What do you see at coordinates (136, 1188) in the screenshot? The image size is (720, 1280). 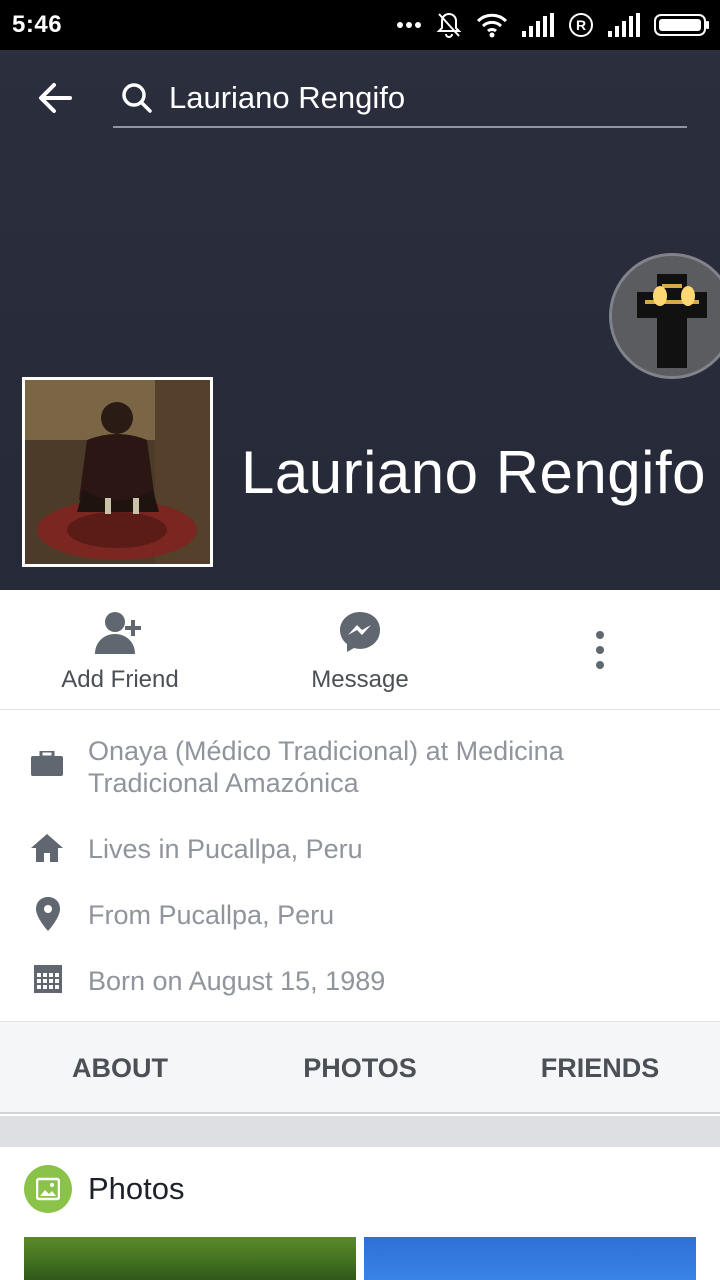 I see `photos-title: Photos` at bounding box center [136, 1188].